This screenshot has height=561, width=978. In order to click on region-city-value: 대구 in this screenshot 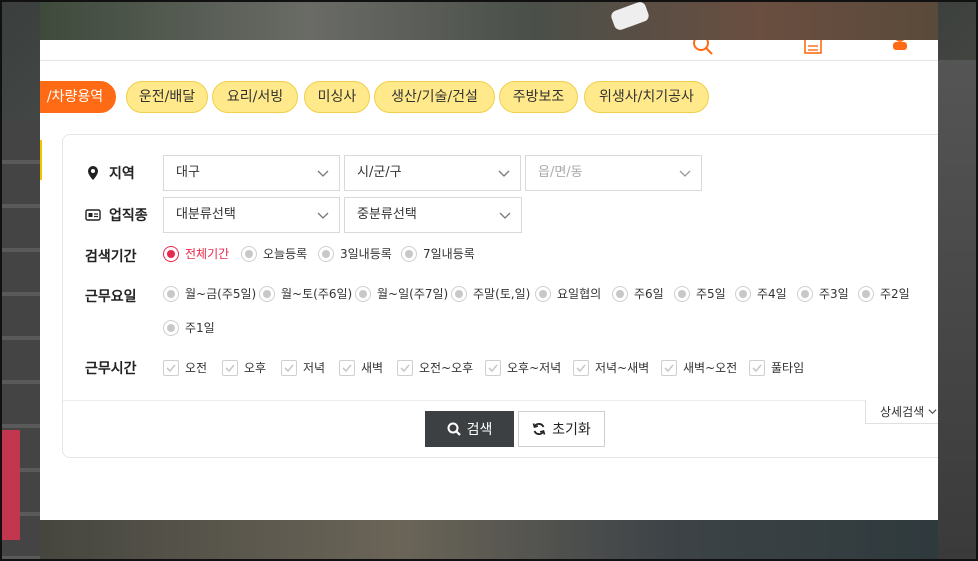, I will do `click(188, 172)`.